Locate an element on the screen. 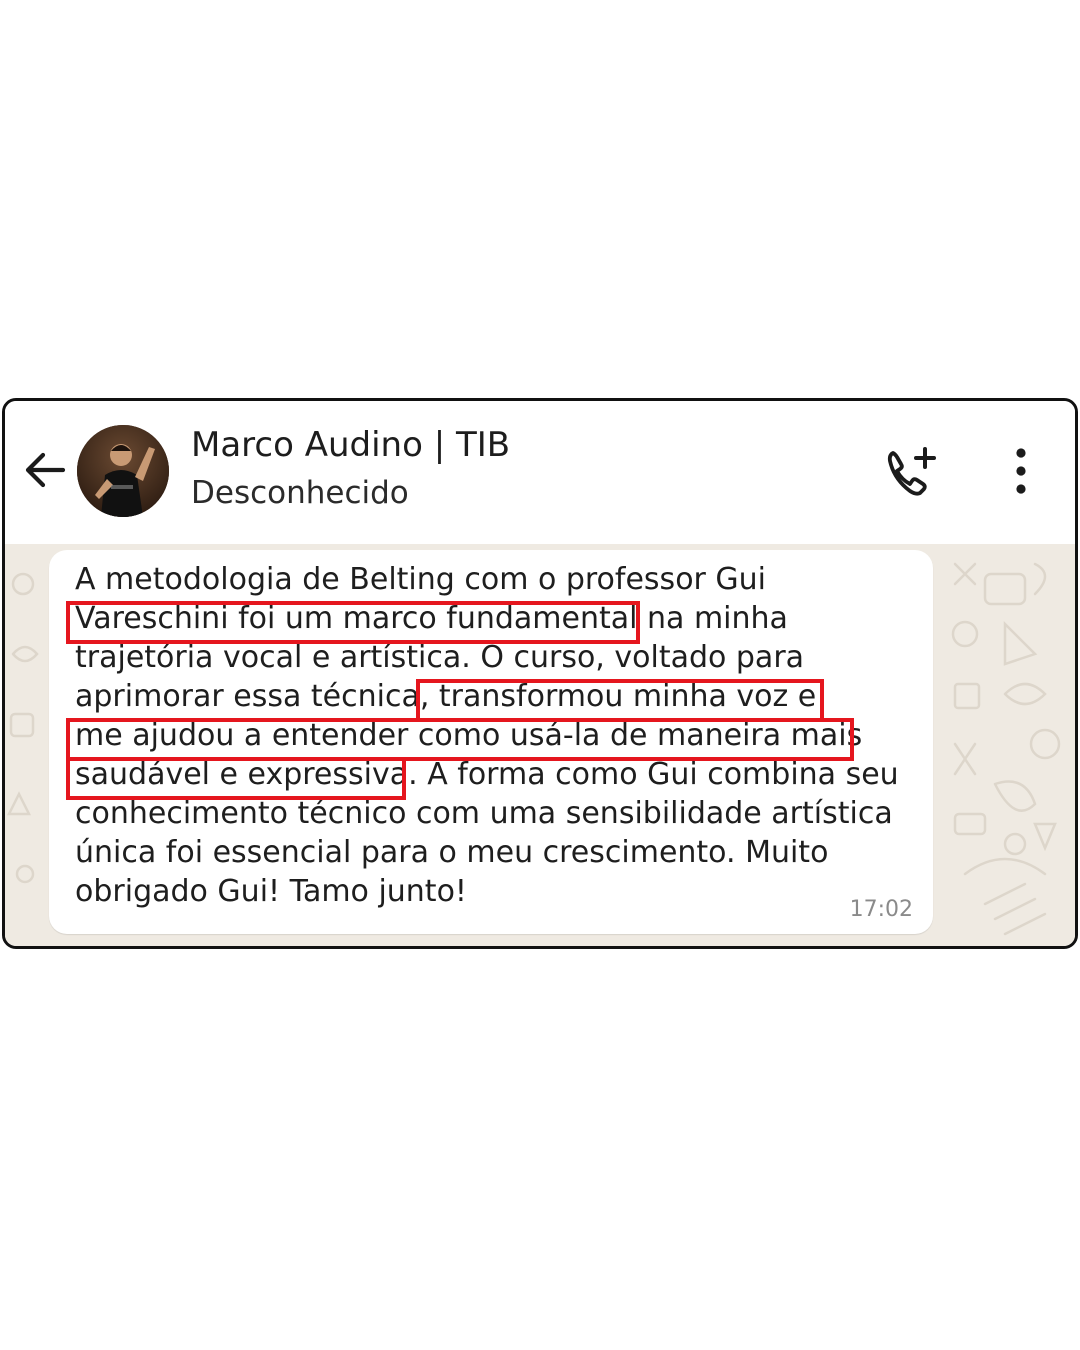 The width and height of the screenshot is (1080, 1350). more-vertical-icon is located at coordinates (1021, 471).